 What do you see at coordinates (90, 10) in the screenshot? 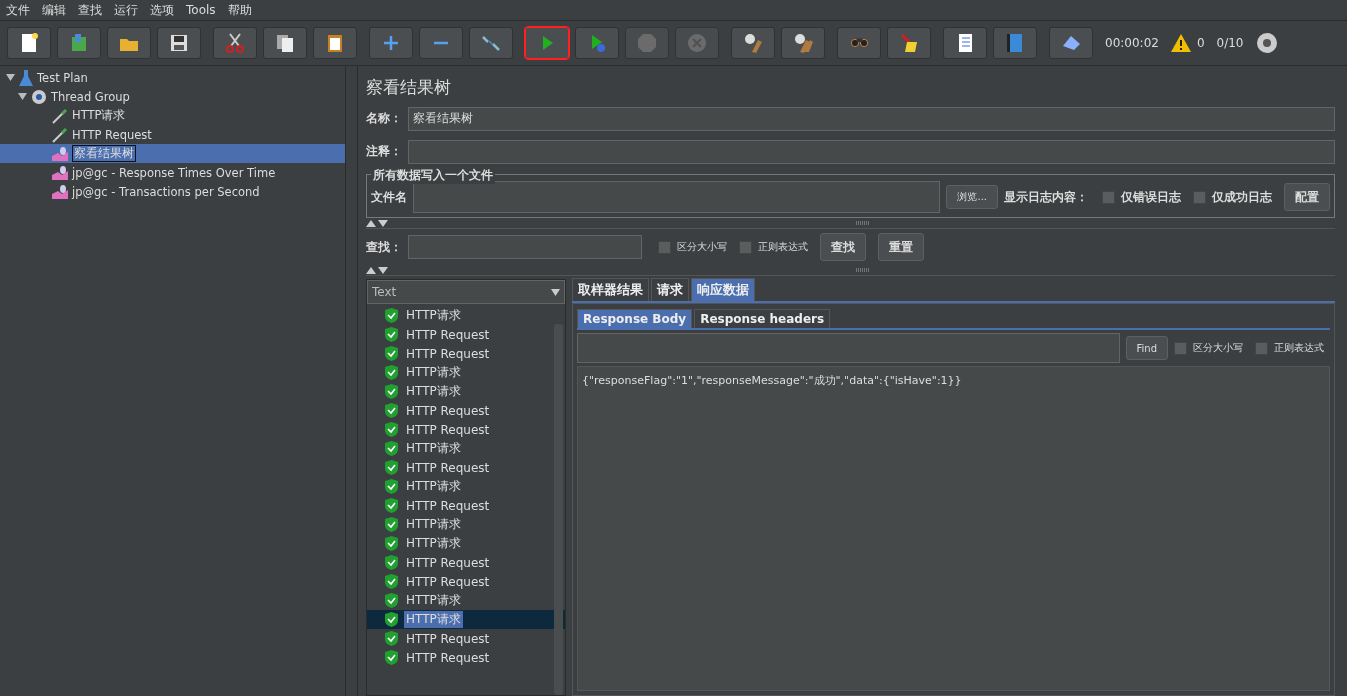
I see `menu-item: 查找` at bounding box center [90, 10].